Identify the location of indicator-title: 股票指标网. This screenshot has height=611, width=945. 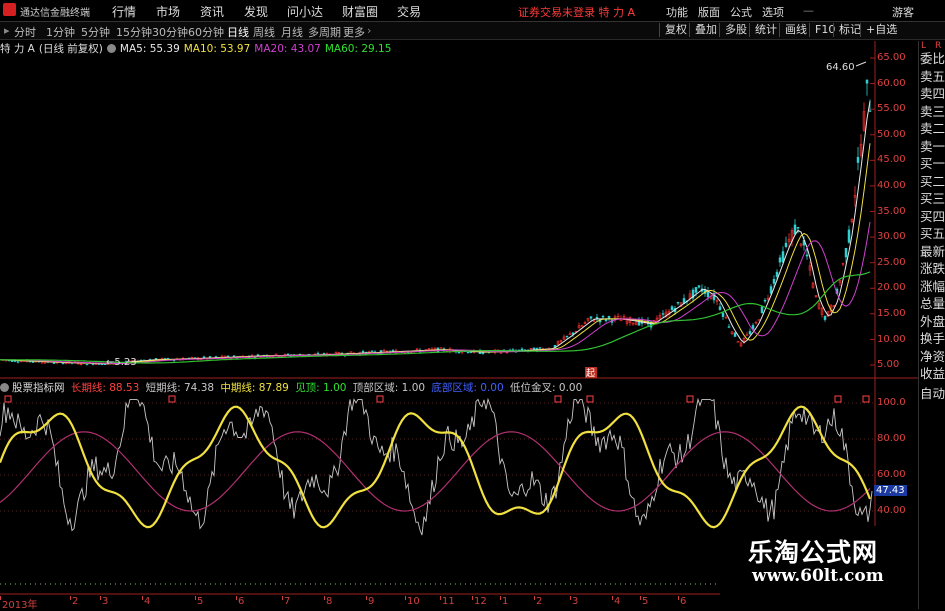
(38, 388).